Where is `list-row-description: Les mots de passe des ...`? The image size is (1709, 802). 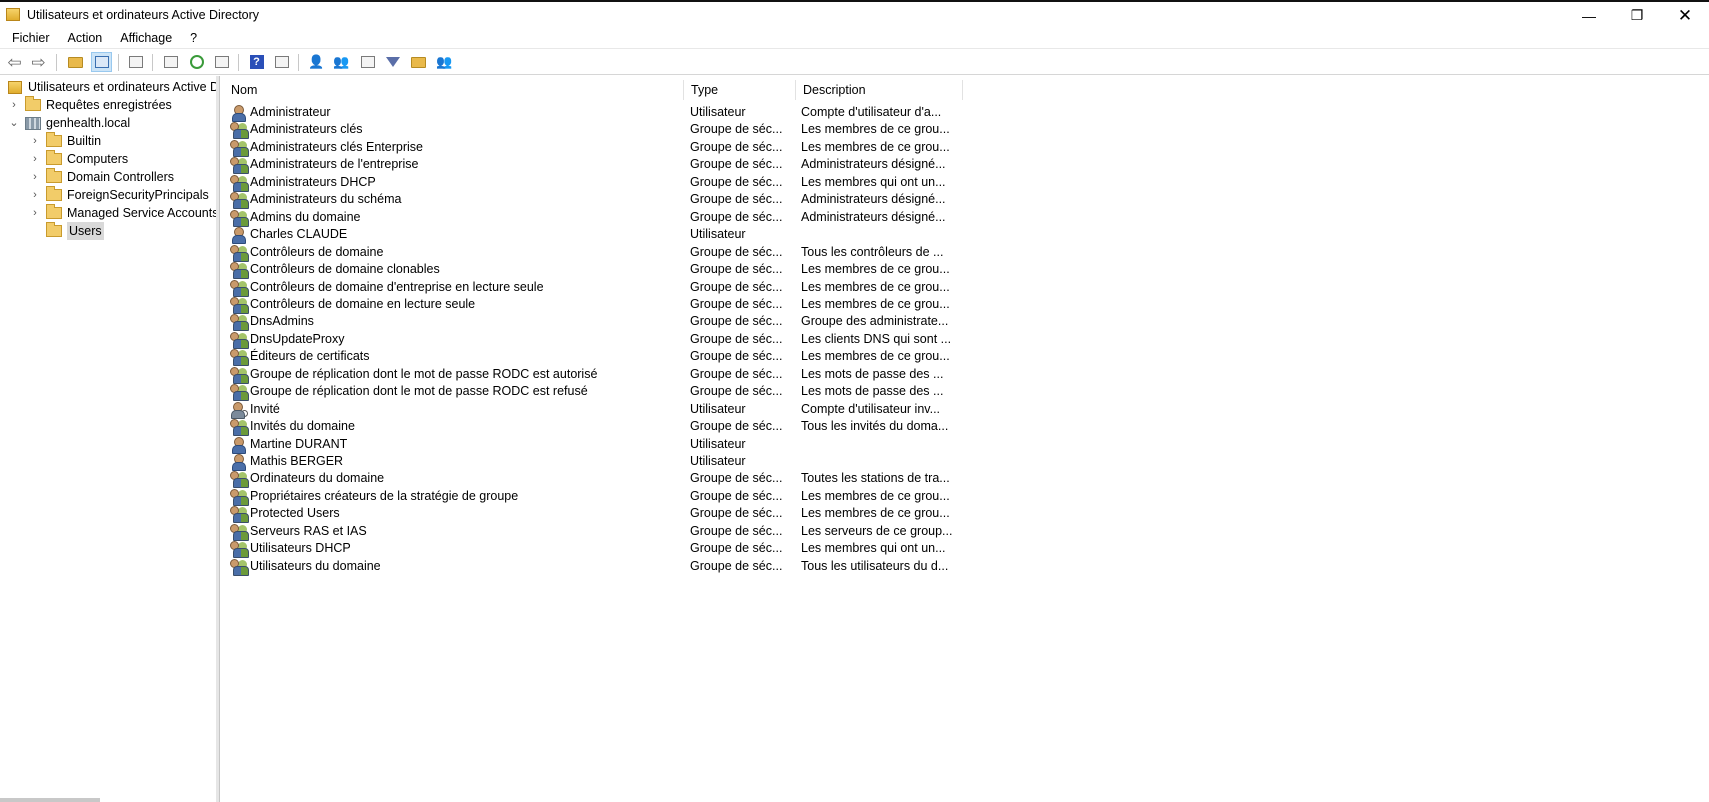 list-row-description: Les mots de passe des ... is located at coordinates (872, 391).